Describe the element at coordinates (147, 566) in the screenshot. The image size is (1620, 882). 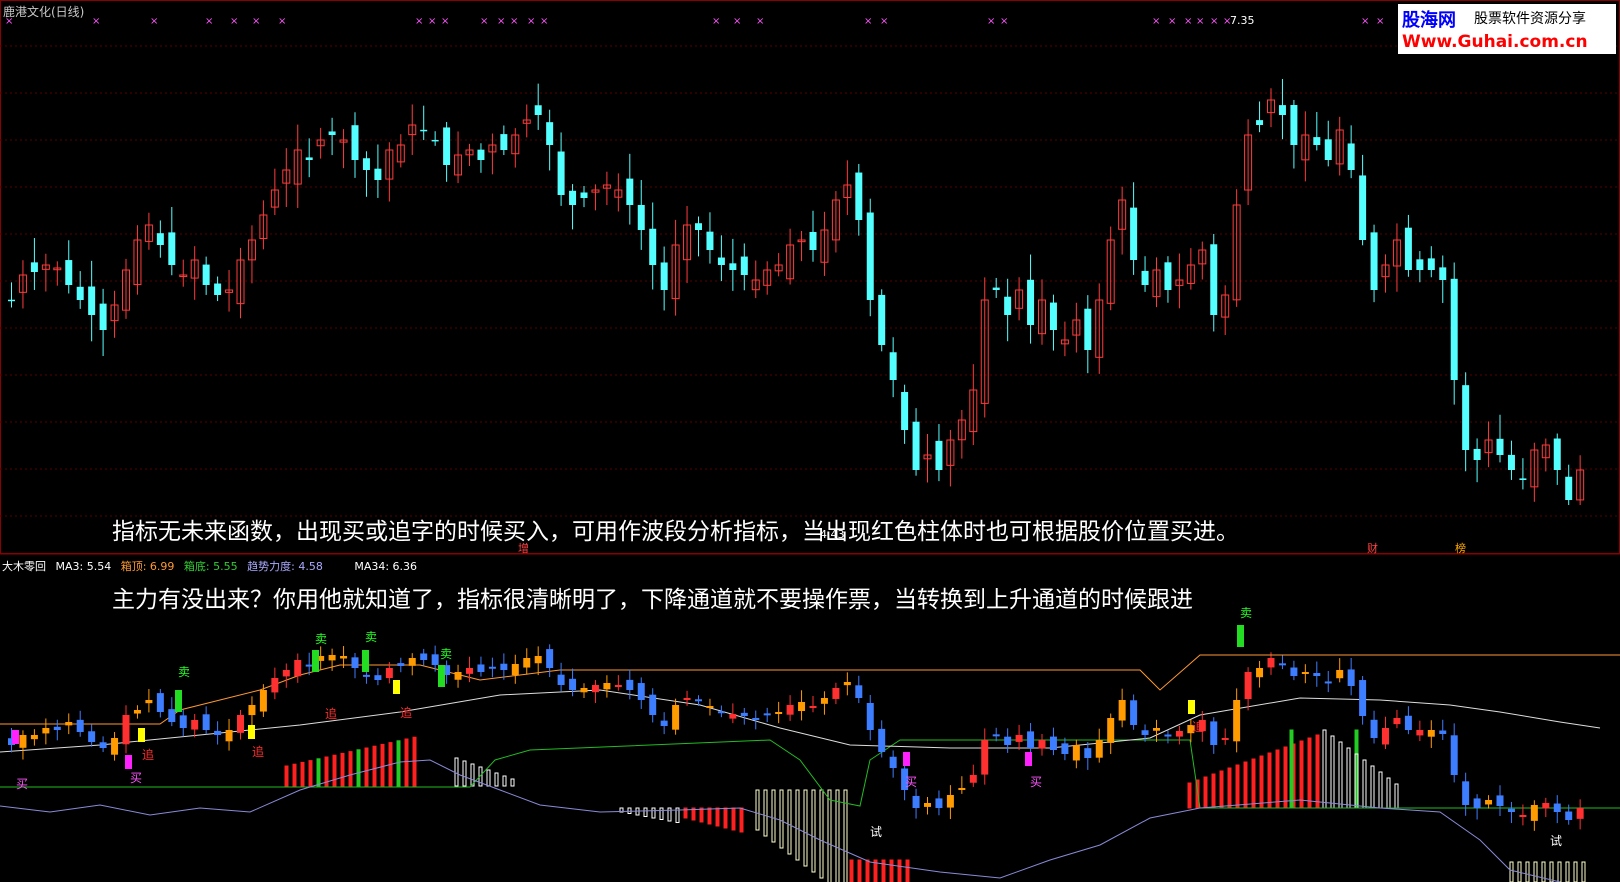
I see `indicator-value-box-top: 箱顶: 6.99` at that location.